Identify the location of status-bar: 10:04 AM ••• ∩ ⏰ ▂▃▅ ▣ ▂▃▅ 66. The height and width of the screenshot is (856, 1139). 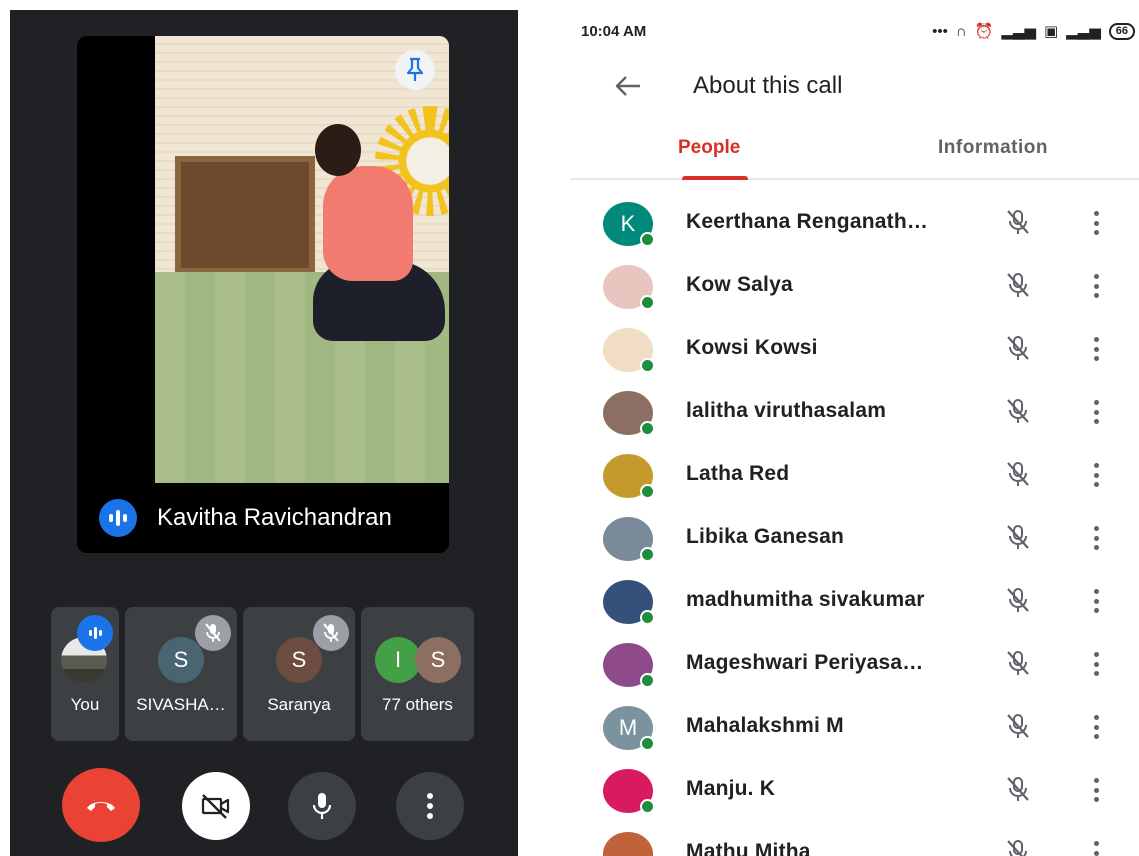
(854, 30).